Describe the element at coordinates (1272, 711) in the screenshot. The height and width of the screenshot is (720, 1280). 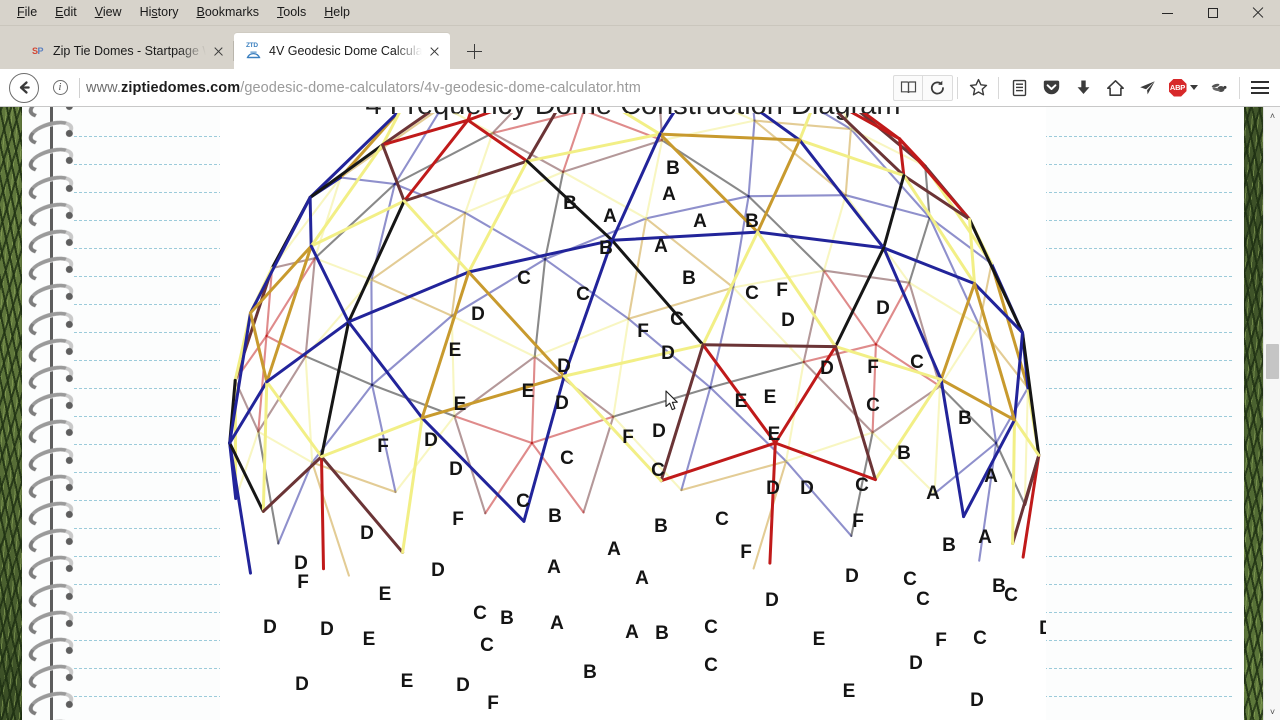
I see `scroll-down-icon: ˅` at that location.